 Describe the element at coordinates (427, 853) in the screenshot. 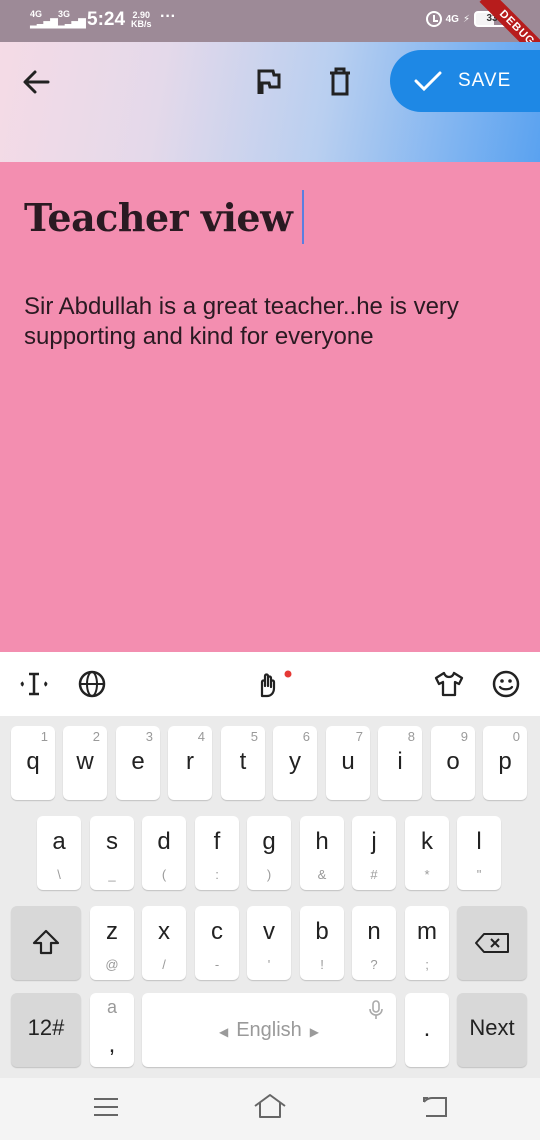

I see `key-k: k *` at that location.